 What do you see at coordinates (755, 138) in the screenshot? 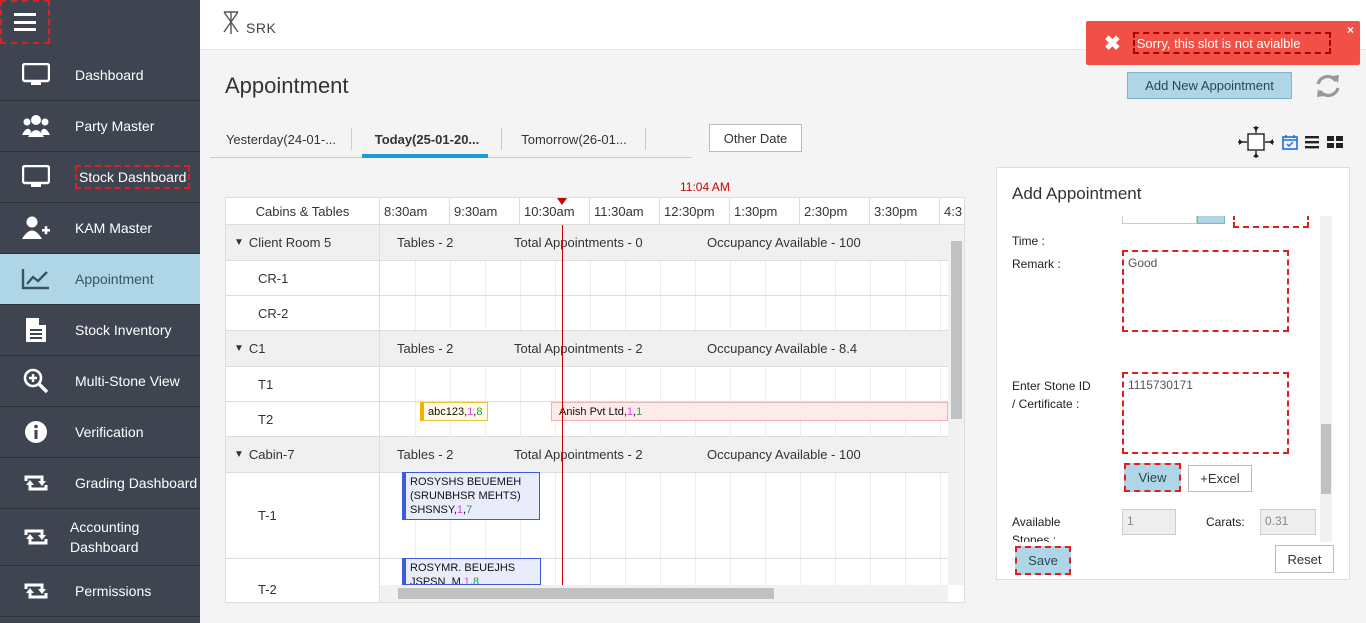
I see `other-date-button: Other Date` at bounding box center [755, 138].